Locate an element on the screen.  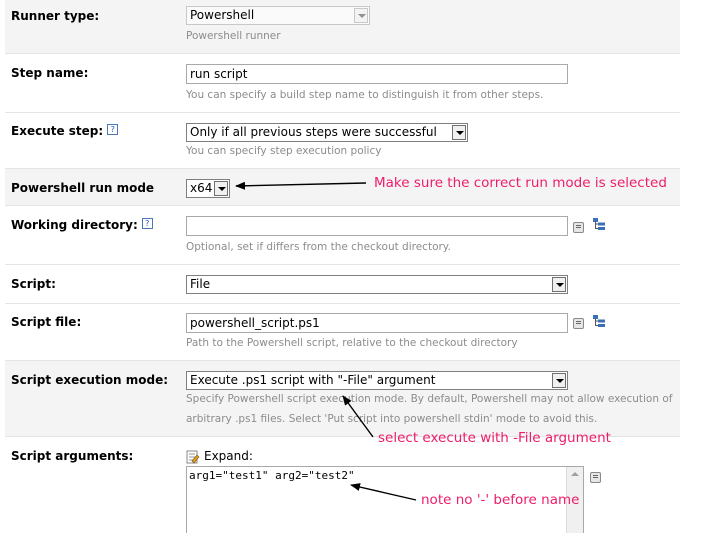
expand-label: Expand: is located at coordinates (228, 456).